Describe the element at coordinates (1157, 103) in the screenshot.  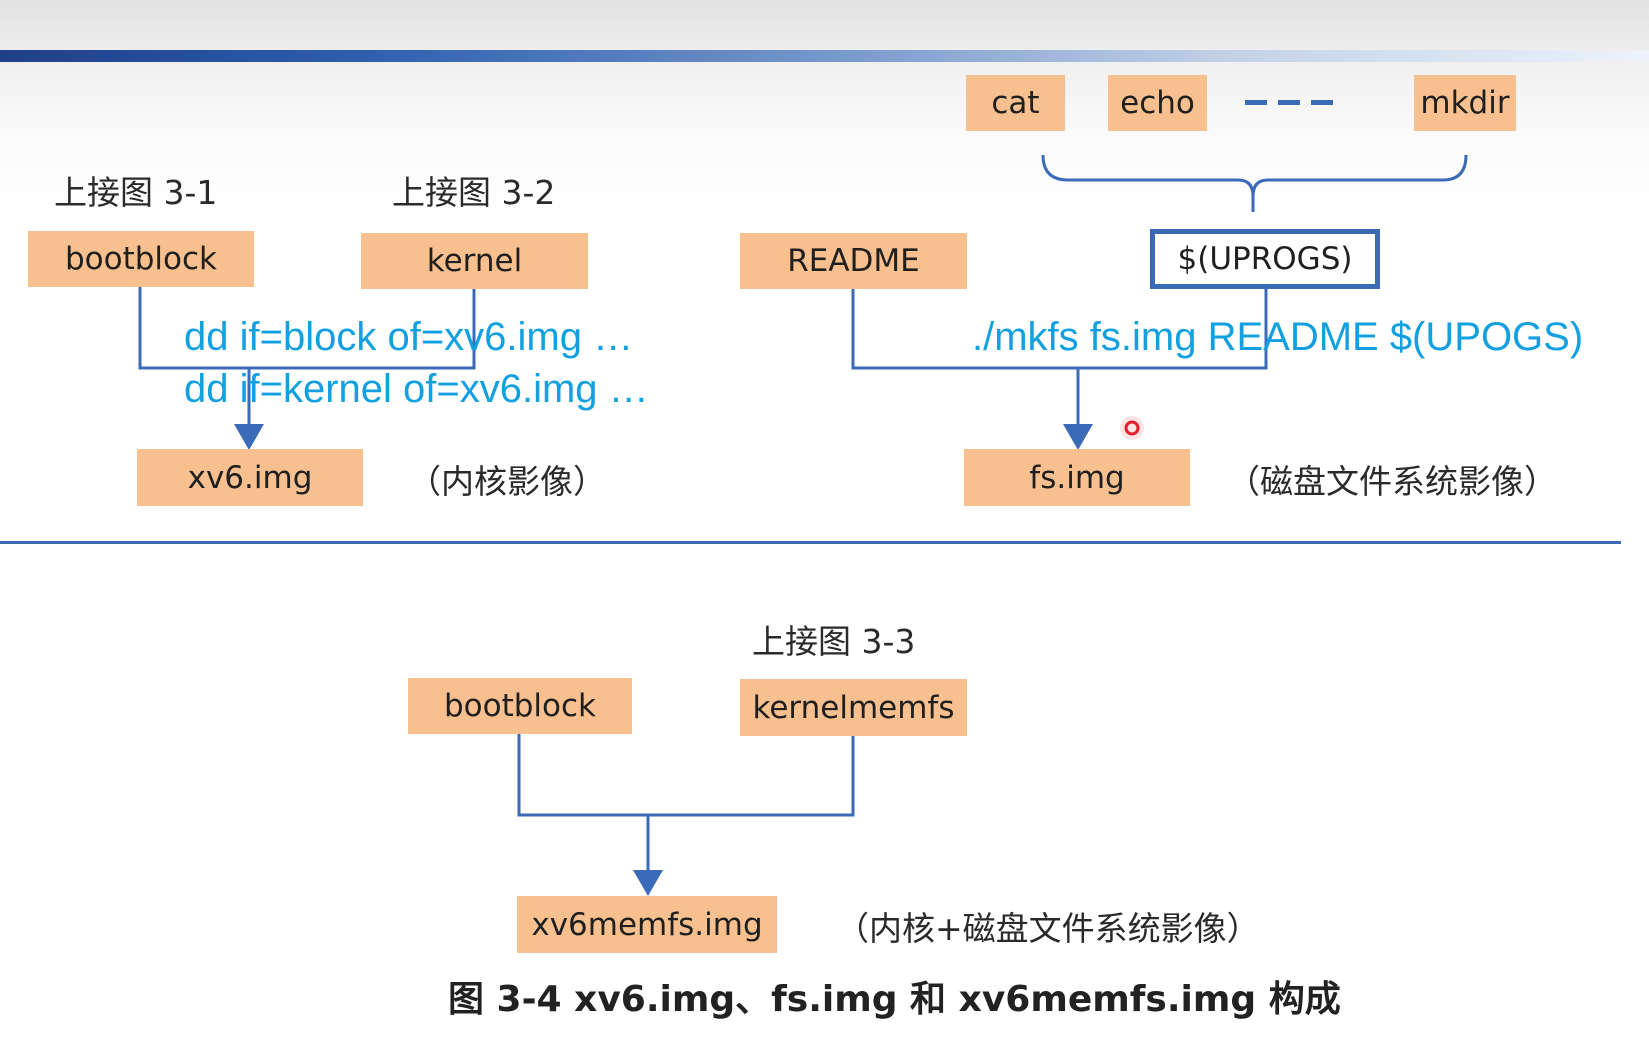
I see `box-echo: echo` at that location.